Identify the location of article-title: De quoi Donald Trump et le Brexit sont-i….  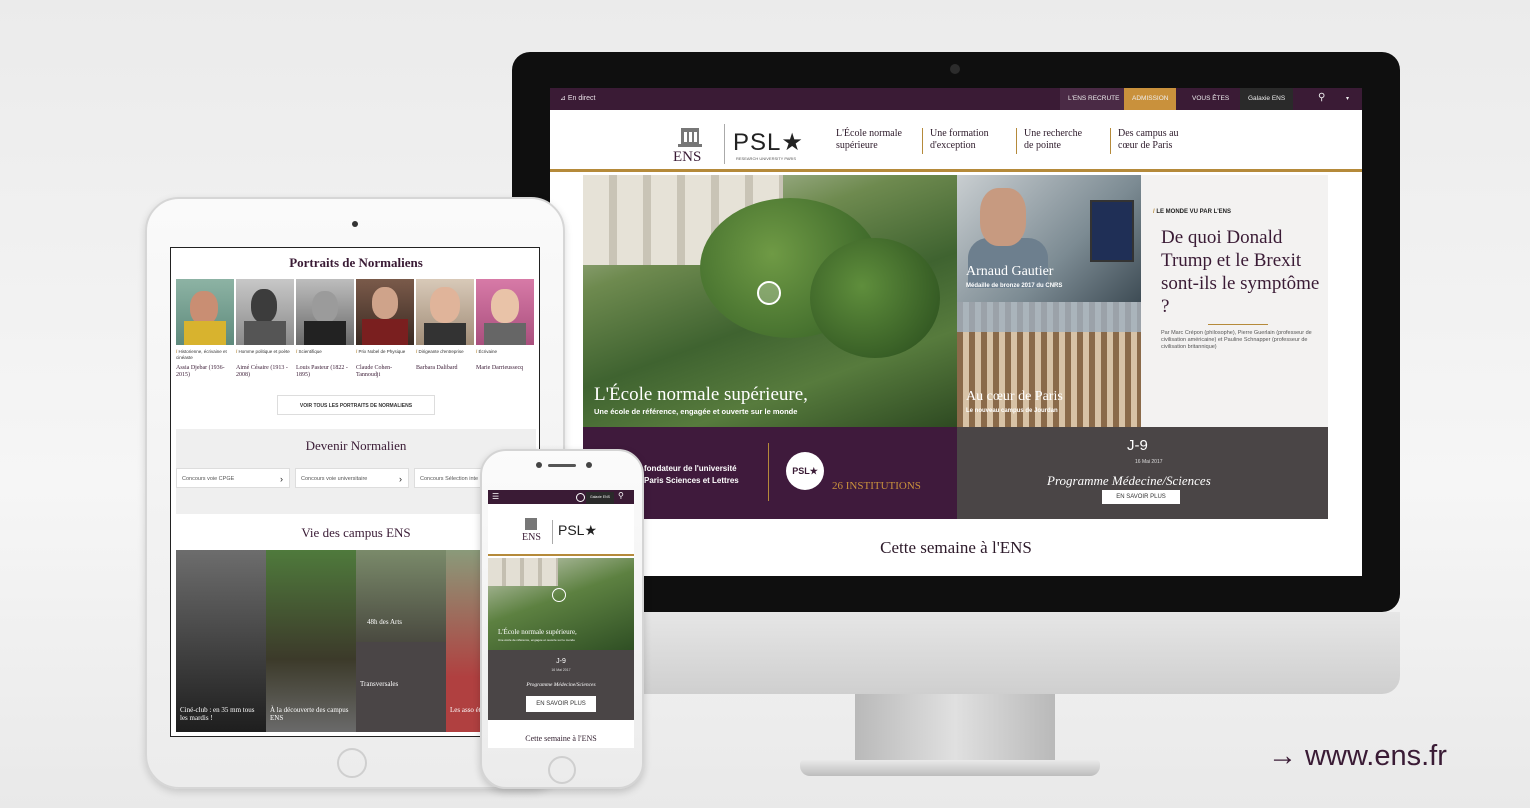
(1241, 272).